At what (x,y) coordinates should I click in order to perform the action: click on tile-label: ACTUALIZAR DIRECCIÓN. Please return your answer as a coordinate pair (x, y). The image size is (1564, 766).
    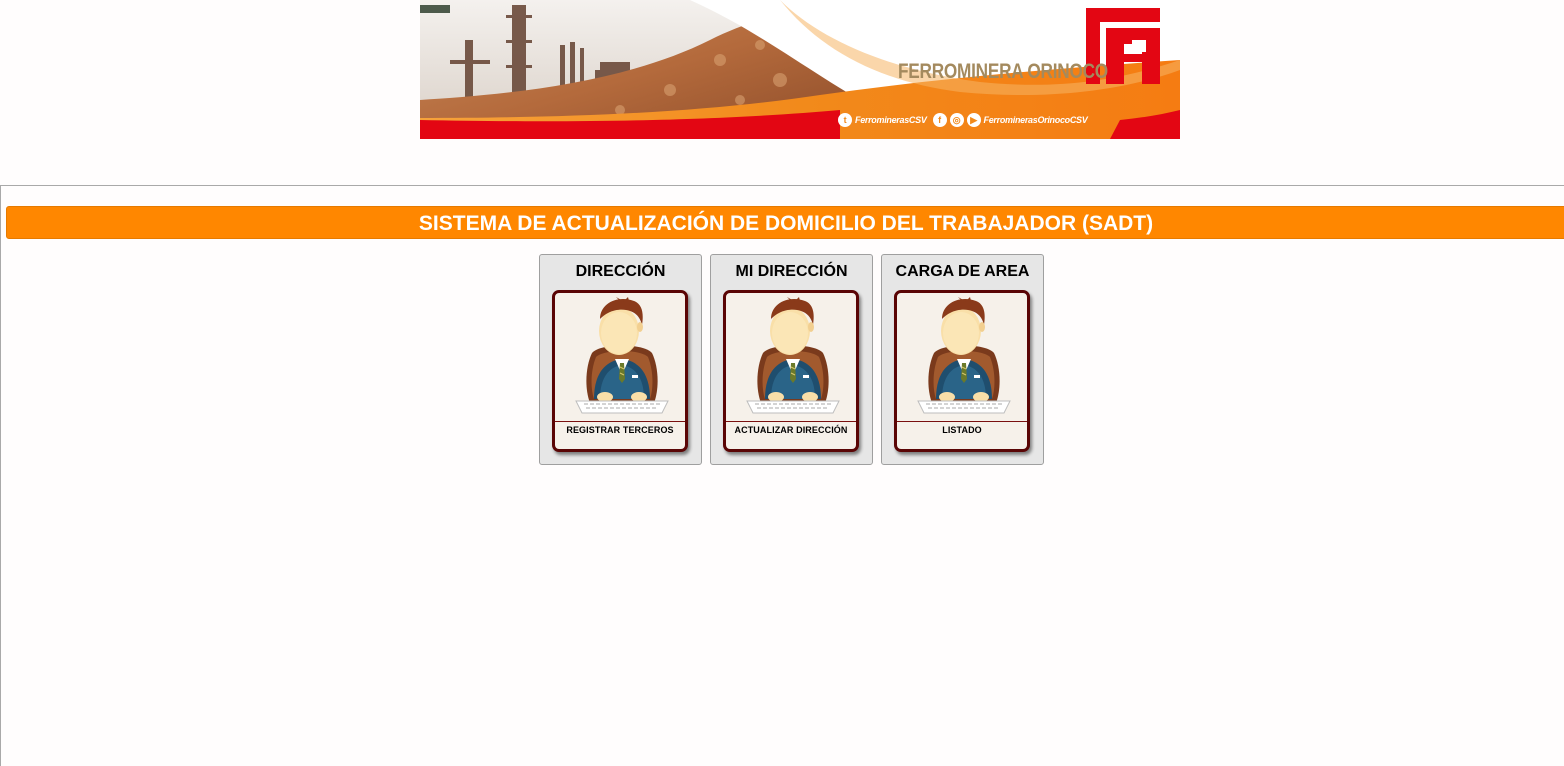
    Looking at the image, I should click on (791, 430).